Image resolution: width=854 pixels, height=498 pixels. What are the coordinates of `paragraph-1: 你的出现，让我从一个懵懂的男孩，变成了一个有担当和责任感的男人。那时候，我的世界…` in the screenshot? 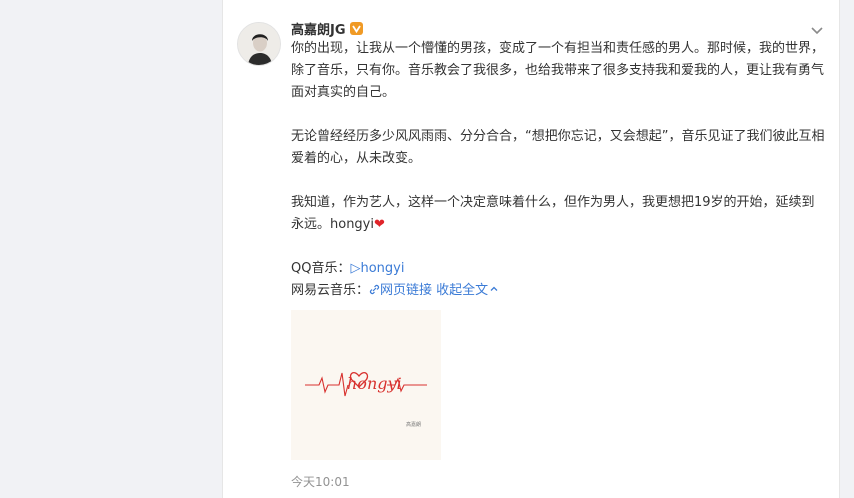 It's located at (558, 70).